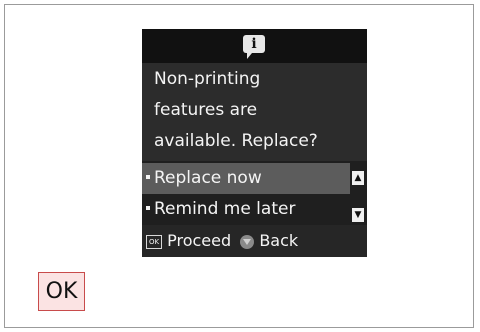 This screenshot has width=480, height=332. I want to click on option-label: Remind me later, so click(225, 209).